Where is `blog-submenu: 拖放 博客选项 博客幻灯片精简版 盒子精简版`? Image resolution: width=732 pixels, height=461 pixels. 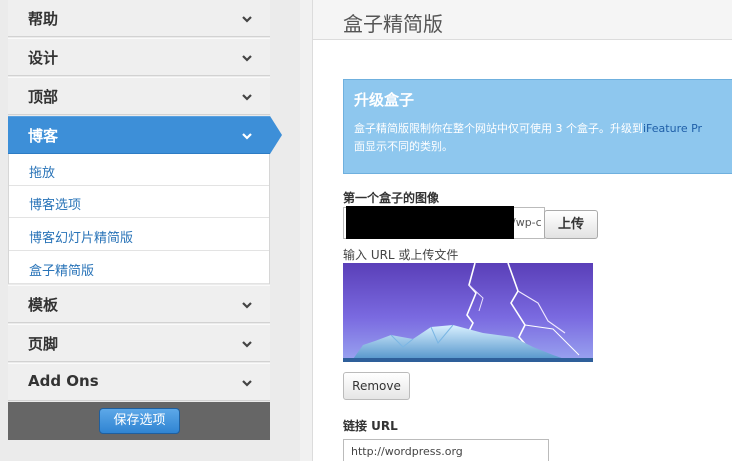 blog-submenu: 拖放 博客选项 博客幻灯片精简版 盒子精简版 is located at coordinates (139, 219).